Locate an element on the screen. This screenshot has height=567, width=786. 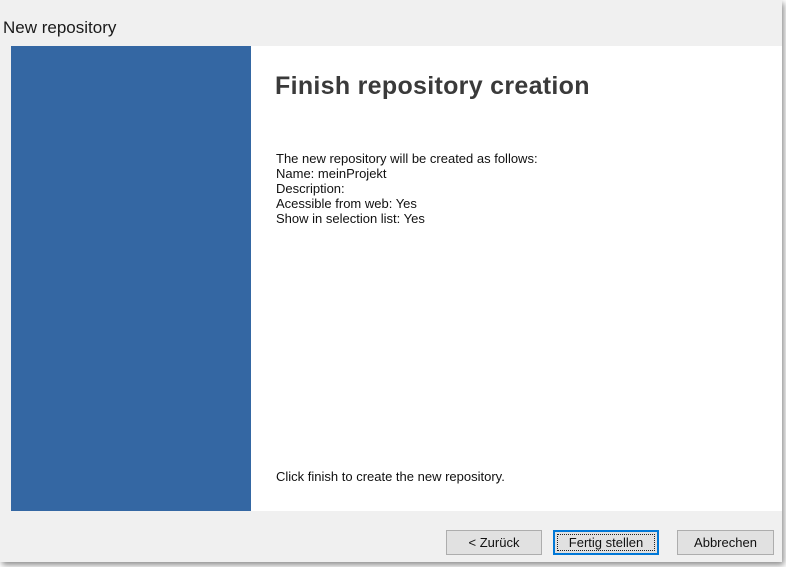
page-title: Finish repository creation is located at coordinates (432, 86).